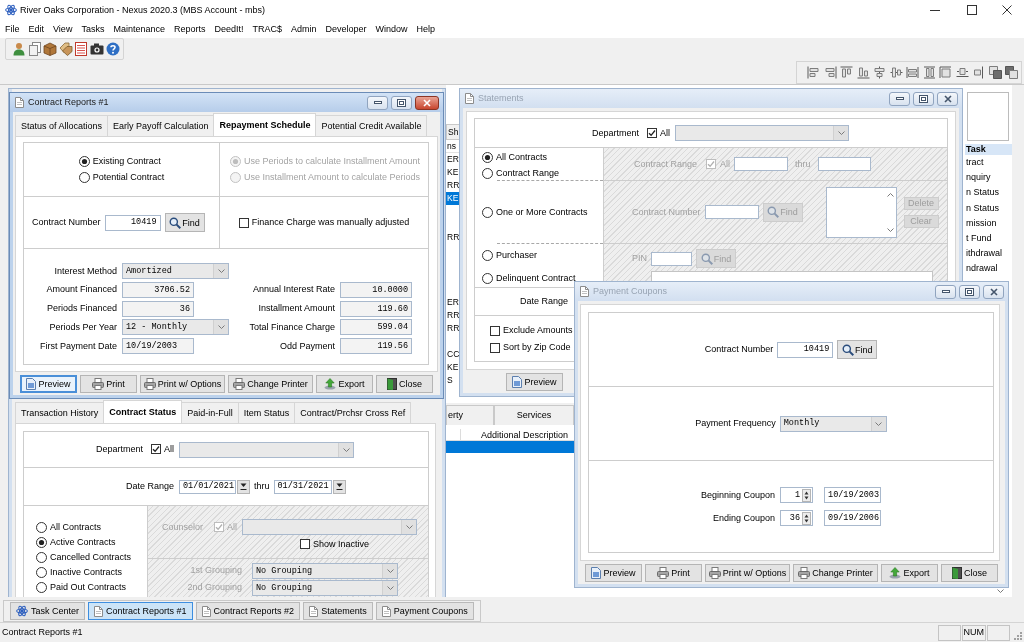 Image resolution: width=1024 pixels, height=642 pixels. I want to click on align-left-icon, so click(813, 72).